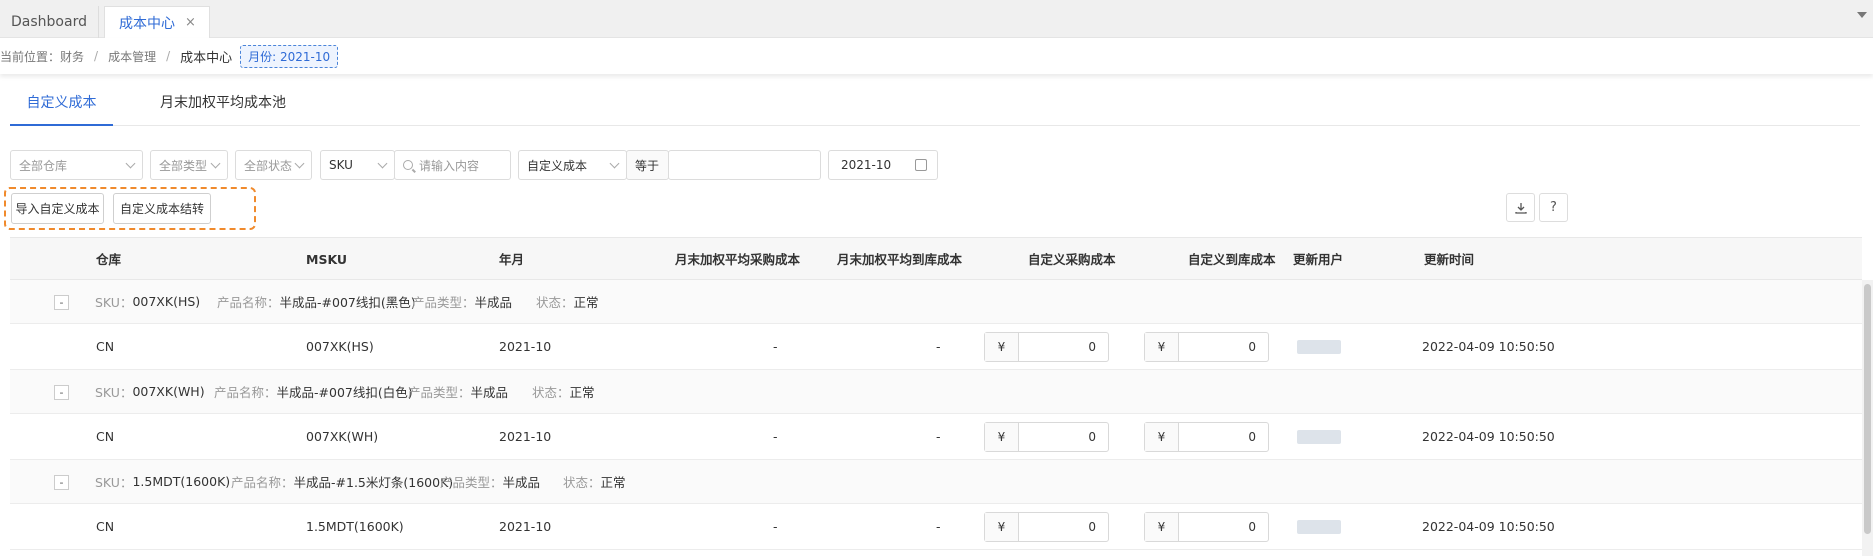 The height and width of the screenshot is (556, 1873). I want to click on cost-field-select: 自定义成本, so click(572, 165).